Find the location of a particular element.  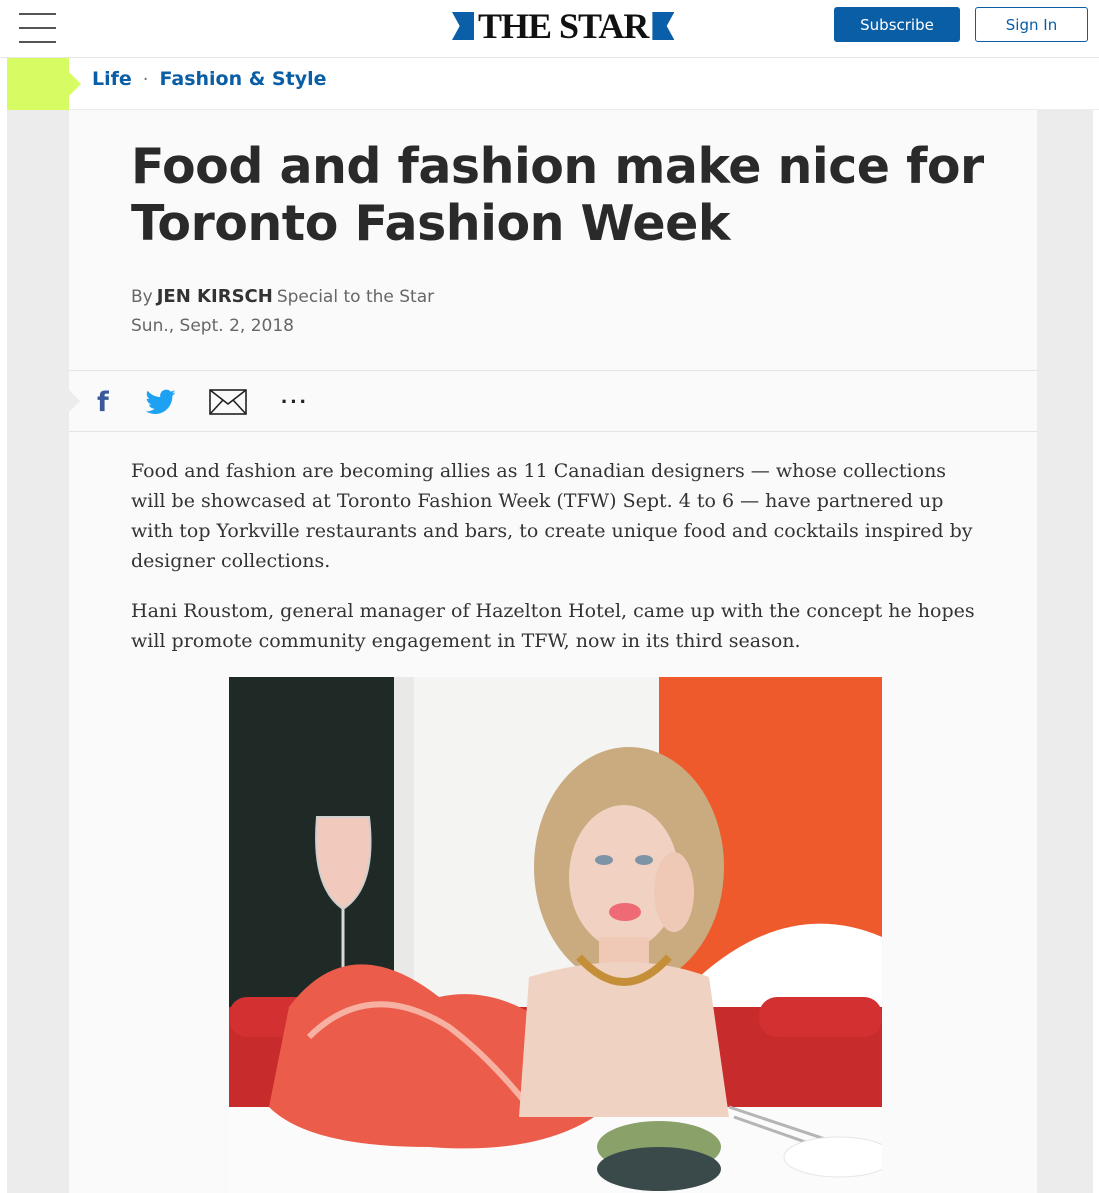

sign-in-button: Sign In is located at coordinates (1031, 24).